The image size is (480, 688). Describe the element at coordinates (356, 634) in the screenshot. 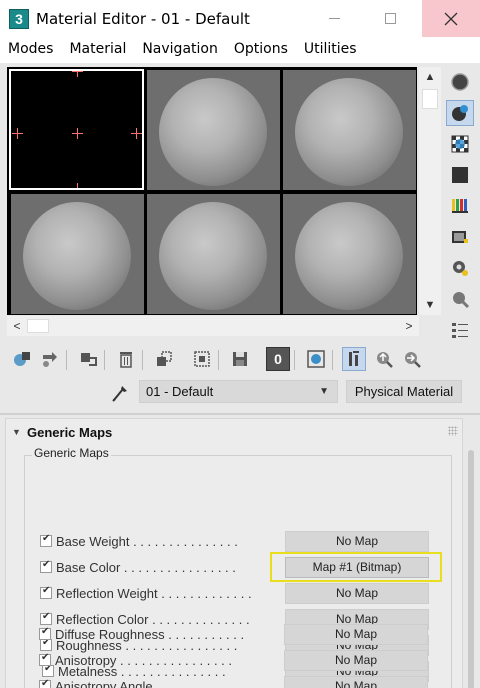

I see `diffuse-roughness-map-button: No Map` at that location.